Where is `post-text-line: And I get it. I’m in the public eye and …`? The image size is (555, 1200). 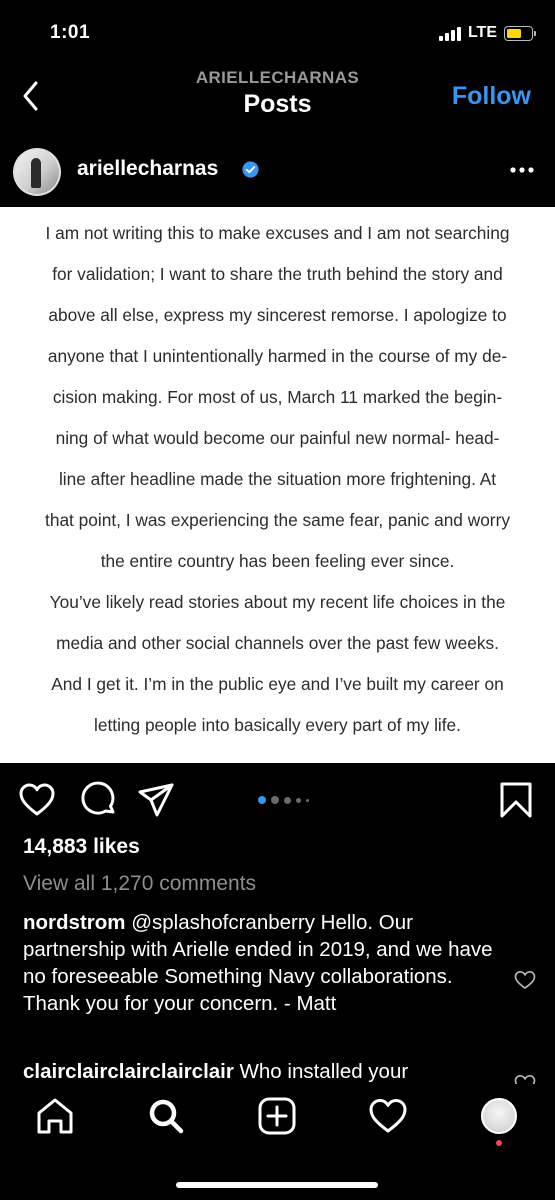 post-text-line: And I get it. I’m in the public eye and … is located at coordinates (277, 684).